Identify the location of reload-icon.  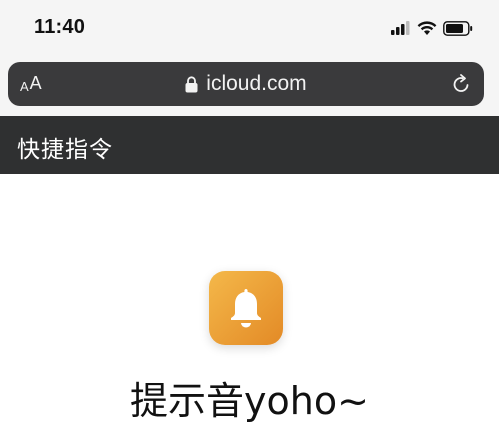
(461, 84).